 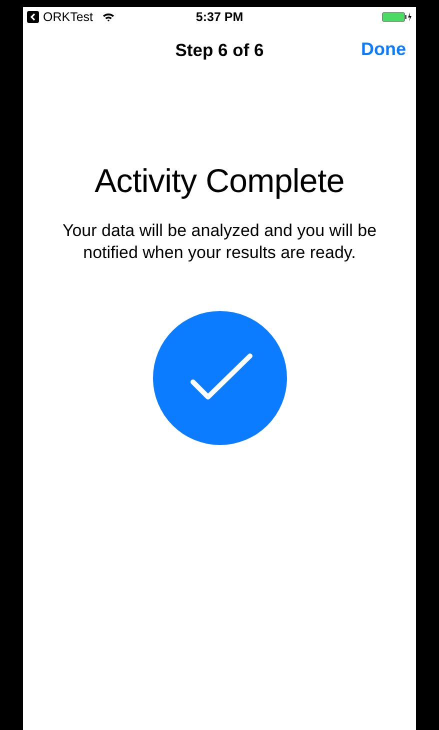 I want to click on status-time: 5:37 PM, so click(x=220, y=17).